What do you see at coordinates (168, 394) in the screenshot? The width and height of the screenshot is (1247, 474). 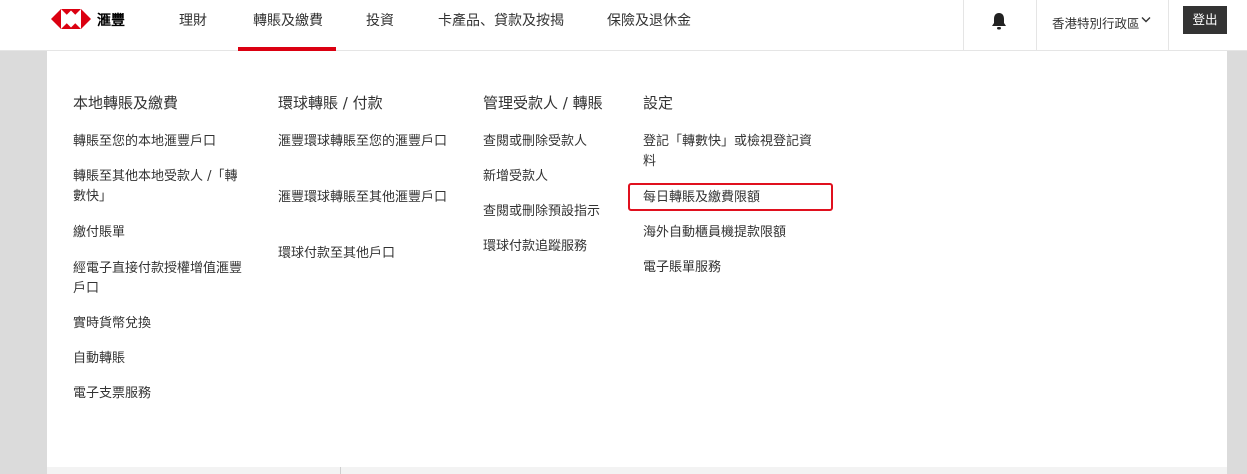 I see `menu-link: 電子支票服務` at bounding box center [168, 394].